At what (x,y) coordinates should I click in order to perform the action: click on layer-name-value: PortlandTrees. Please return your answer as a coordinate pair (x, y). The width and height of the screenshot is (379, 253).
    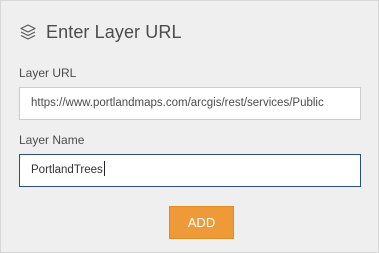
    Looking at the image, I should click on (67, 170).